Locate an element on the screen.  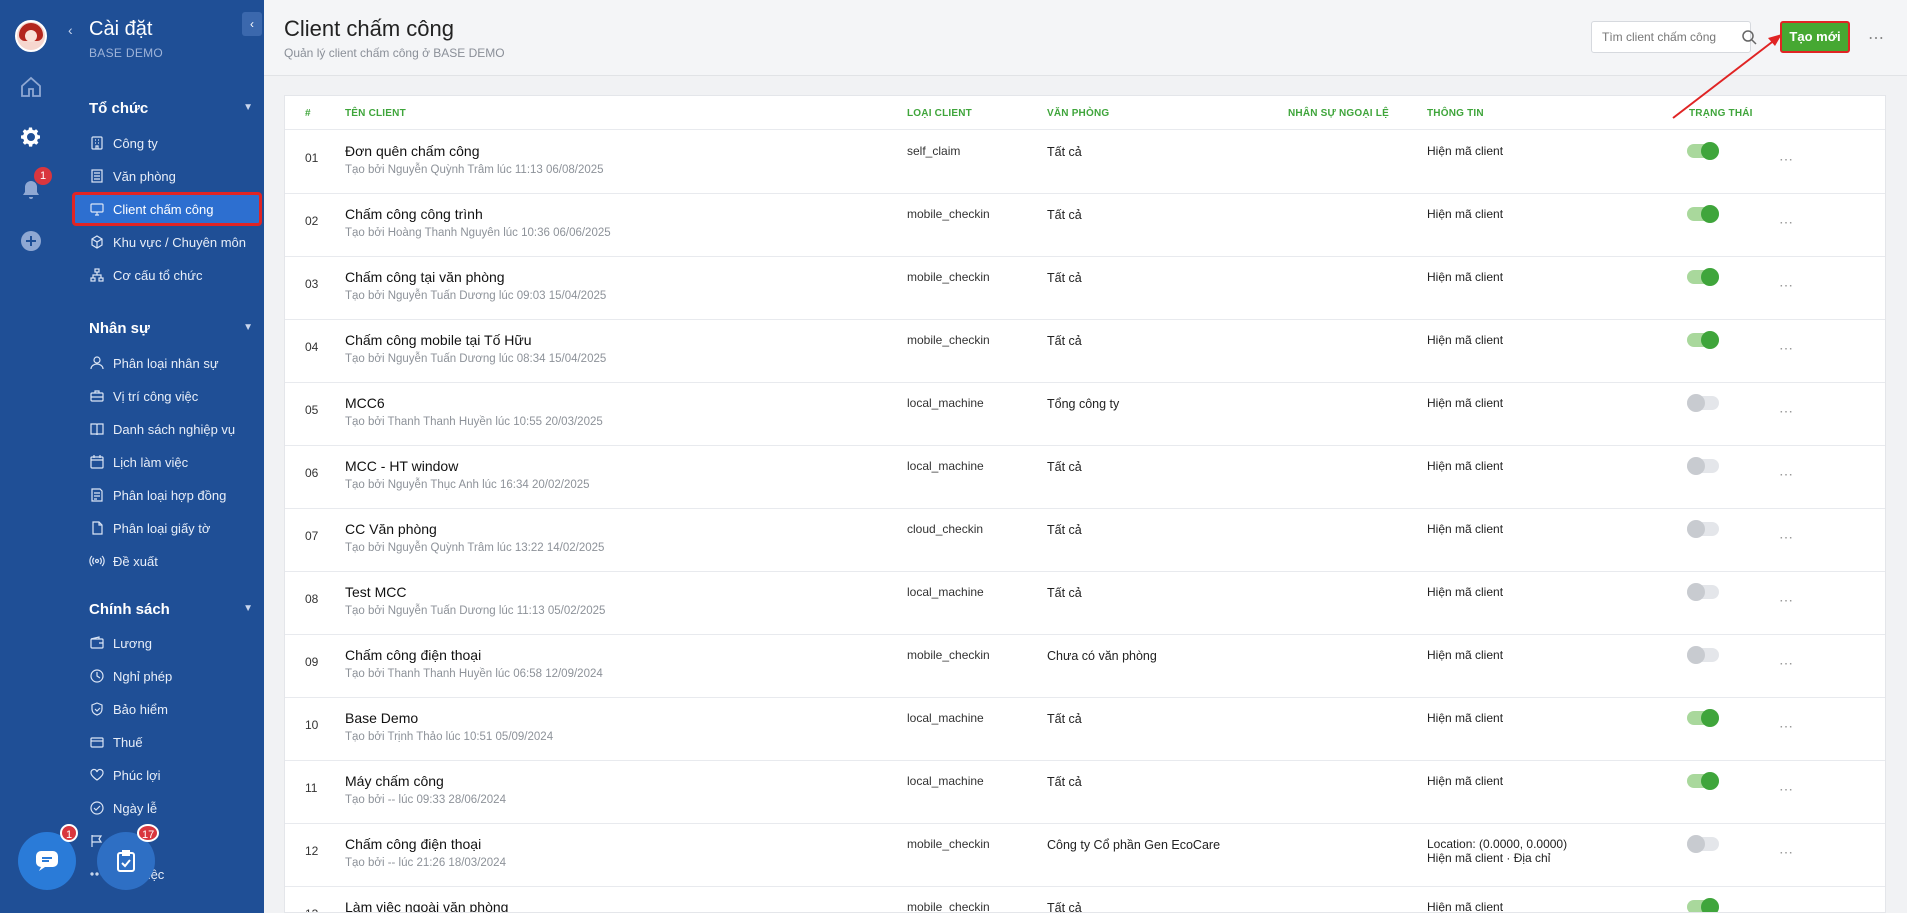
sidebar-item: Lịch làm việc is located at coordinates (167, 462).